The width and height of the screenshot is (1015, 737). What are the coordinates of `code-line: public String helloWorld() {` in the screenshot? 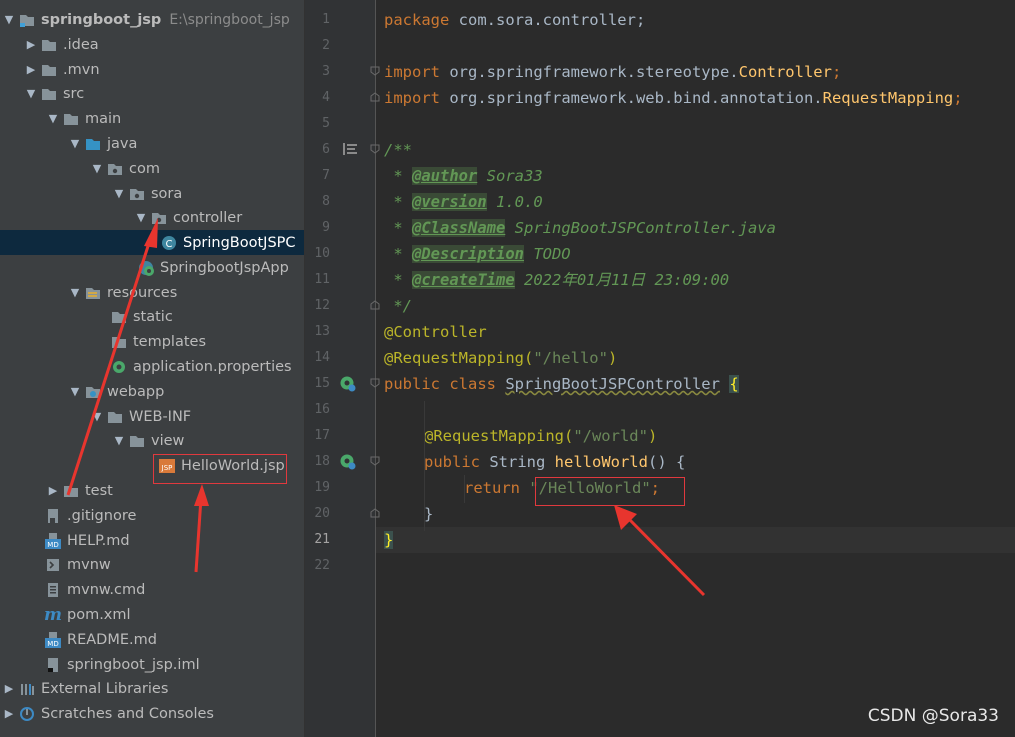 It's located at (554, 462).